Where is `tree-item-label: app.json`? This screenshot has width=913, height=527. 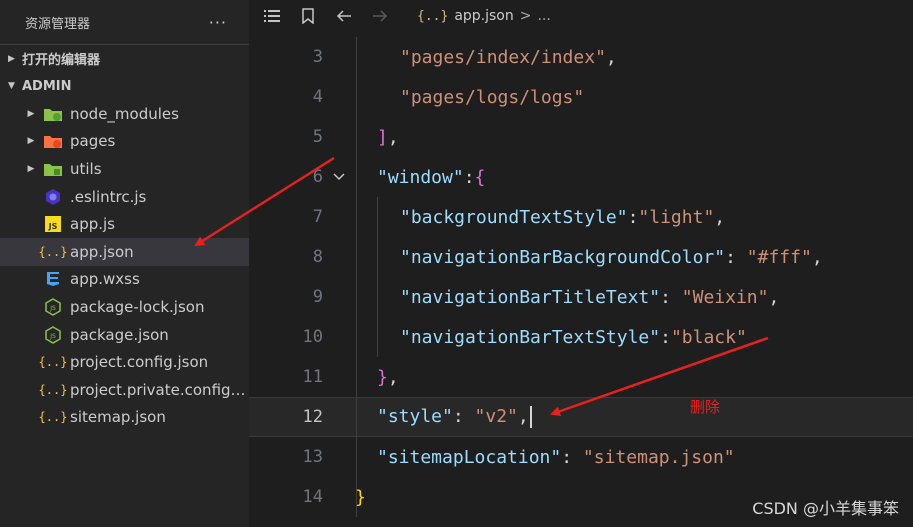 tree-item-label: app.json is located at coordinates (102, 251).